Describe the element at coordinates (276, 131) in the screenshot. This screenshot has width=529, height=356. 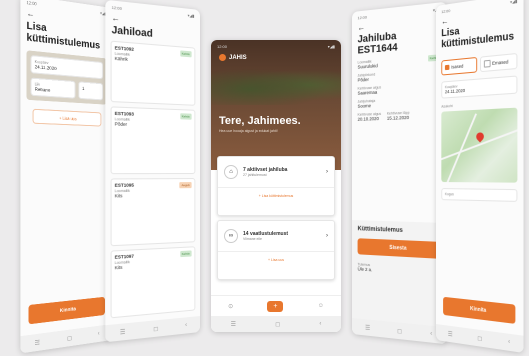
I see `greeting-subtitle: Hea uue hooaja algust ja edukat jahti!` at that location.